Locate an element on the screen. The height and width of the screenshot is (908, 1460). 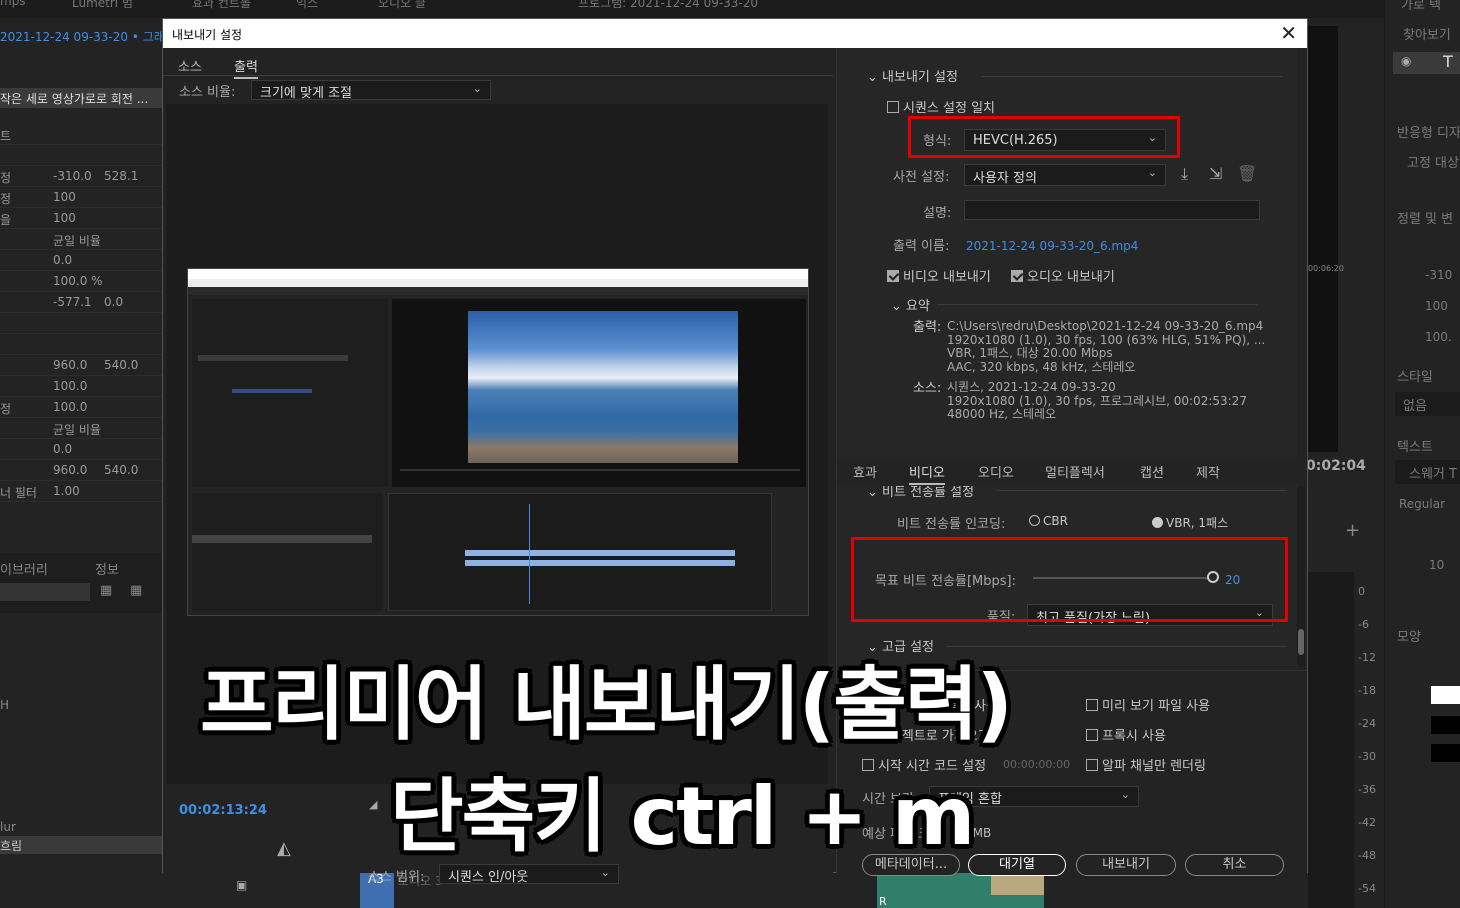
tab-effects: 효과 is located at coordinates (865, 471).